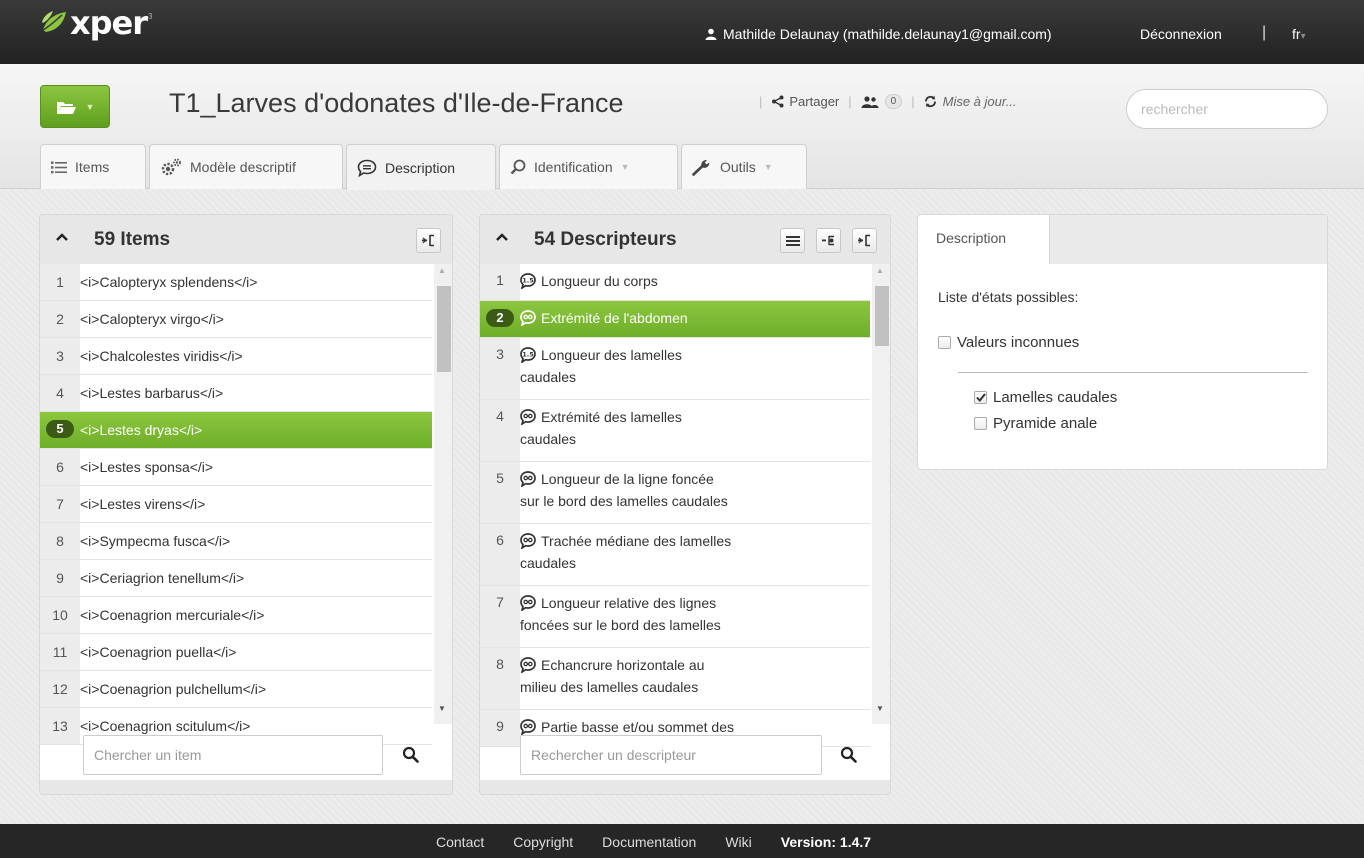 The image size is (1364, 858). Describe the element at coordinates (882, 101) in the screenshot. I see `collaborators-button: 0` at that location.